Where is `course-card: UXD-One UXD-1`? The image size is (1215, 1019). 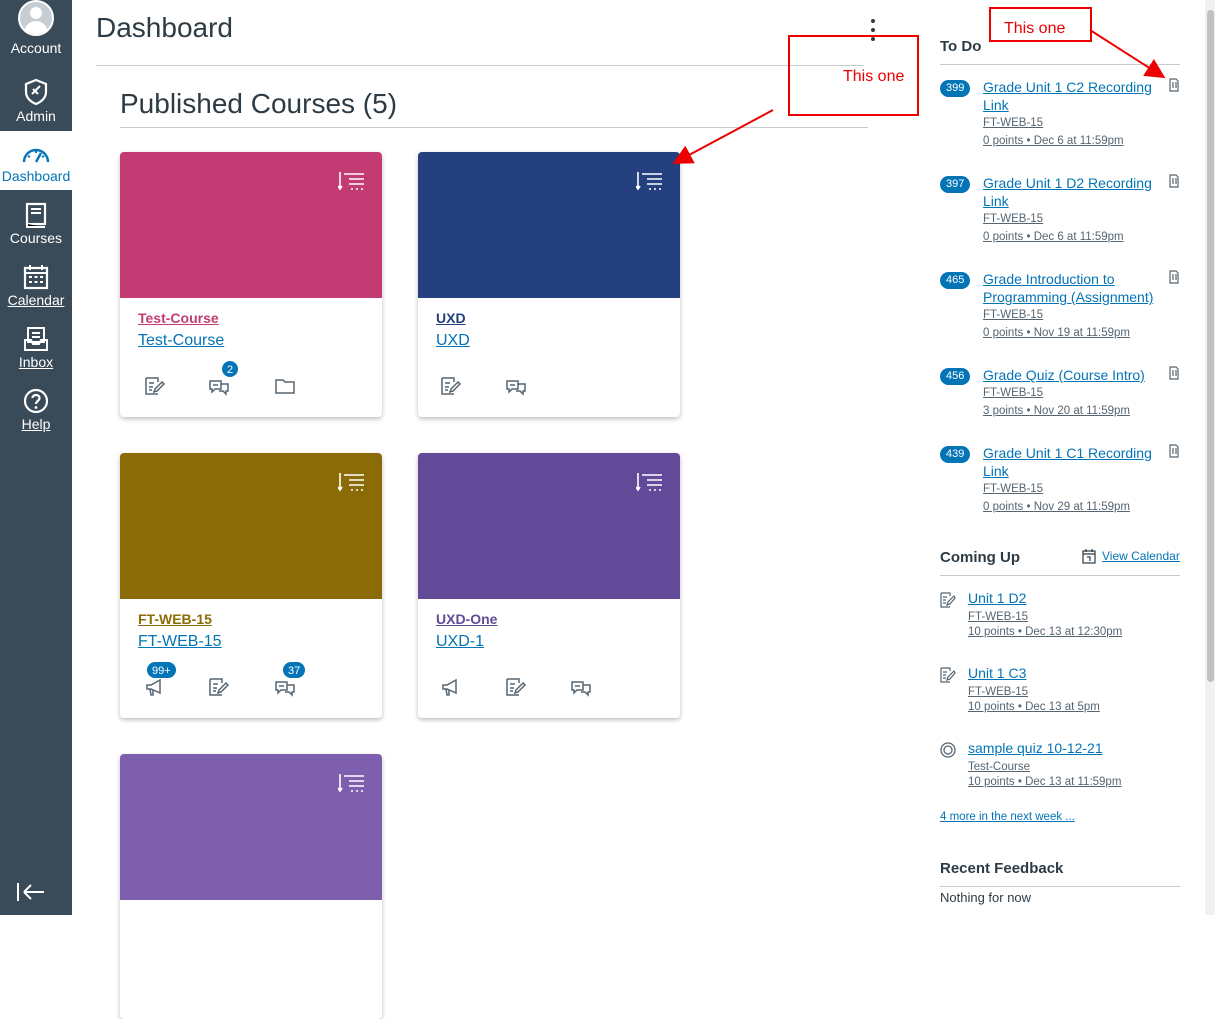 course-card: UXD-One UXD-1 is located at coordinates (549, 585).